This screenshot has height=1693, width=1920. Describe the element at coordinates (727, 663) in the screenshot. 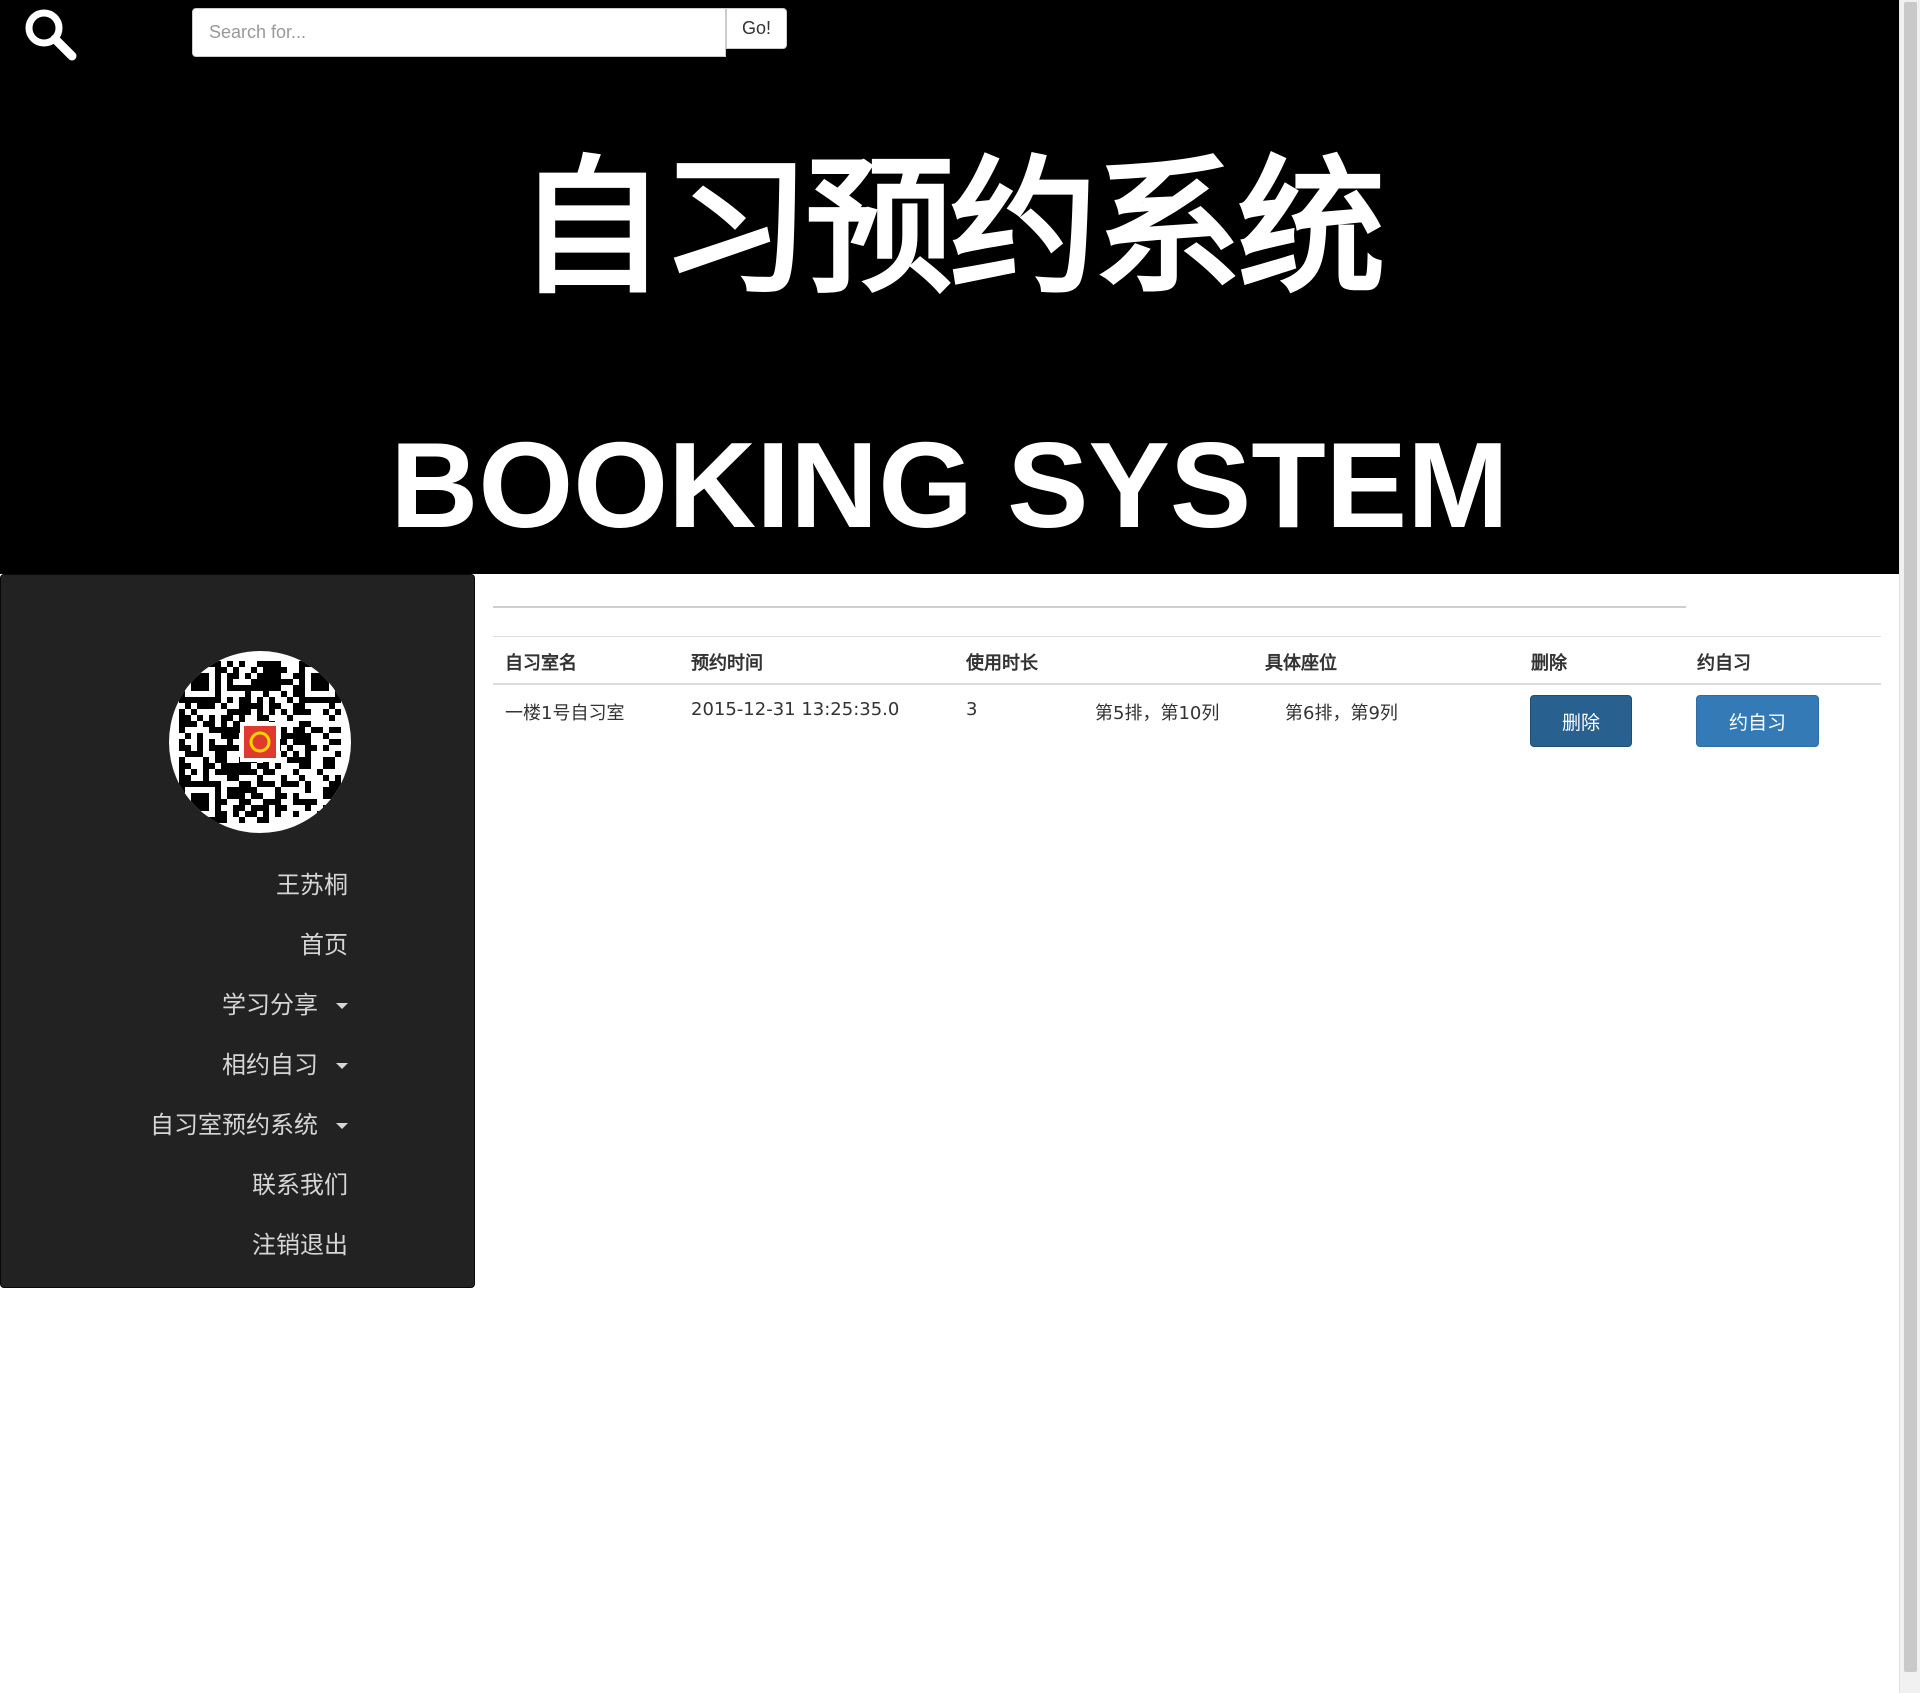

I see `header-time: 预约时间` at that location.